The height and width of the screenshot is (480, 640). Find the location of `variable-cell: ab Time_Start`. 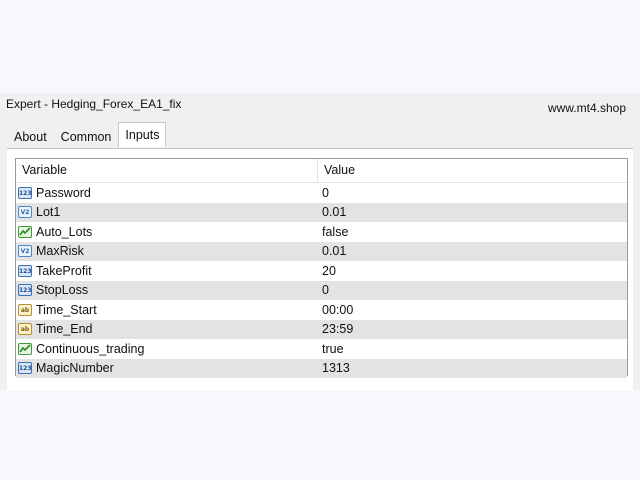

variable-cell: ab Time_Start is located at coordinates (167, 310).